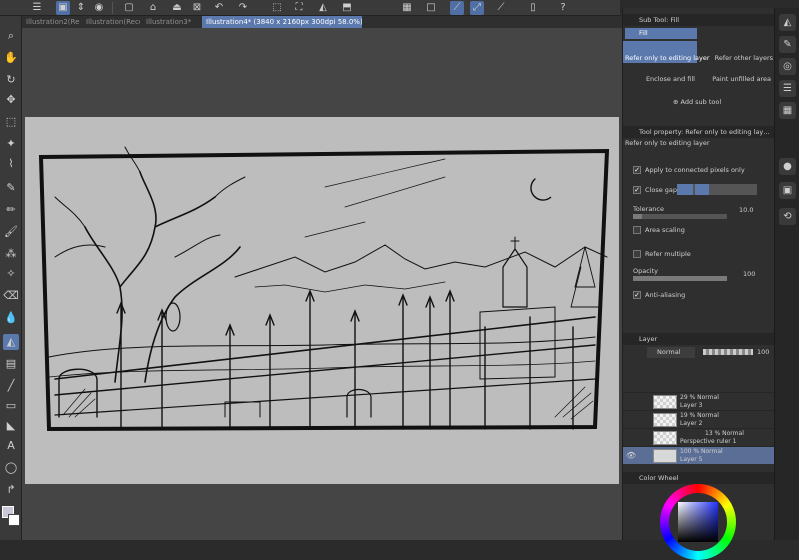 Image resolution: width=799 pixels, height=560 pixels. Describe the element at coordinates (680, 278) in the screenshot. I see `opacity-slider` at that location.